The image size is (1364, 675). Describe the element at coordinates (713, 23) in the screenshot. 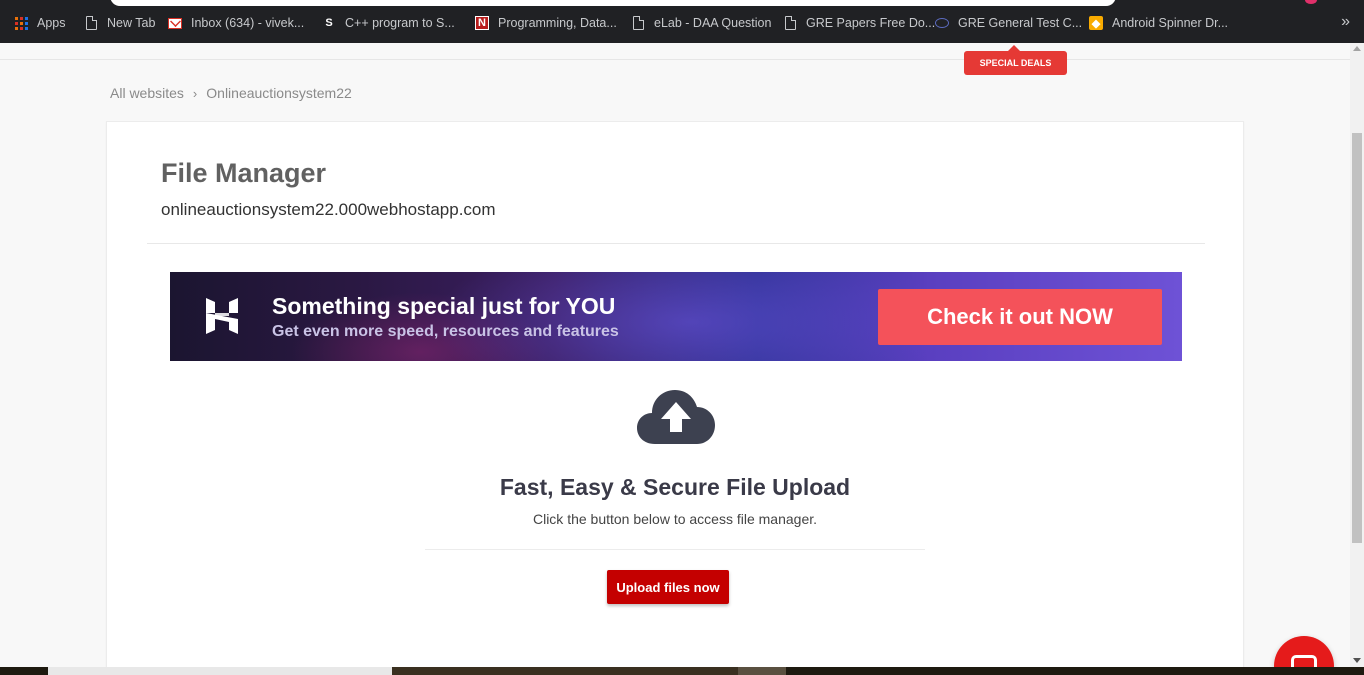

I see `bookmark-label: eLab - DAA Question` at that location.